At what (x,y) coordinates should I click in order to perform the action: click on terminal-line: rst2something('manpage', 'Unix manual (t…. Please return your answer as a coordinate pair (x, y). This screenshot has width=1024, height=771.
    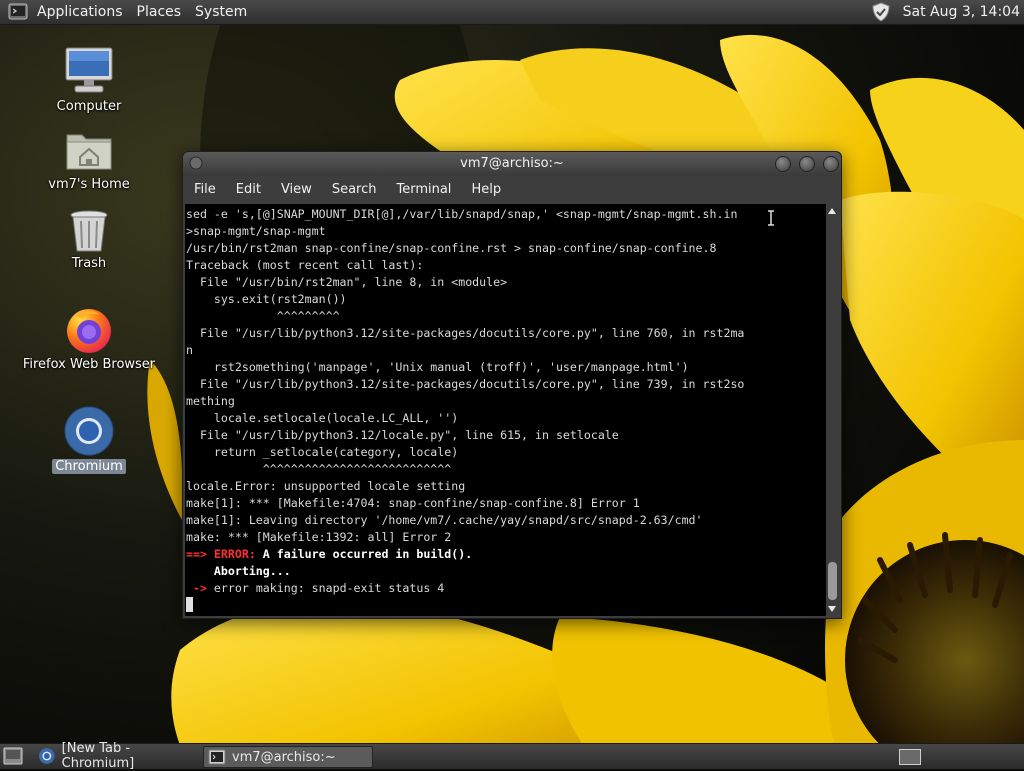
    Looking at the image, I should click on (437, 367).